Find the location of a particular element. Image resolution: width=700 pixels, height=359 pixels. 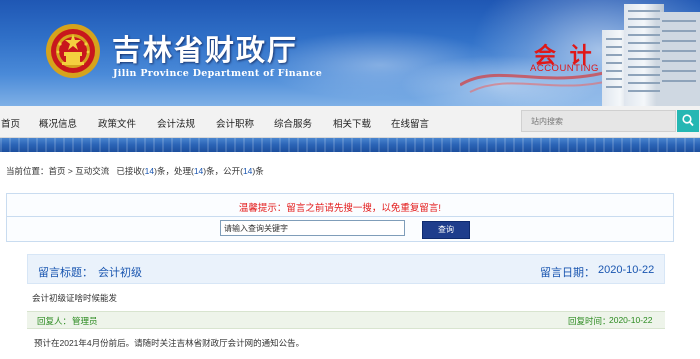

national-emblem-icon is located at coordinates (73, 51).